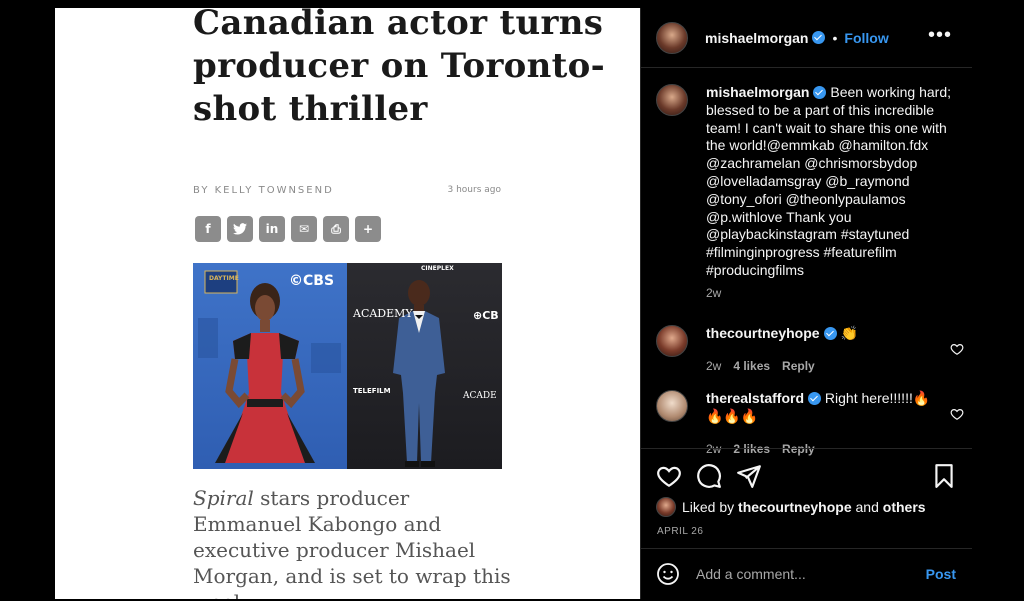  I want to click on share-buttons: f in ✉ ⎙ +, so click(288, 229).